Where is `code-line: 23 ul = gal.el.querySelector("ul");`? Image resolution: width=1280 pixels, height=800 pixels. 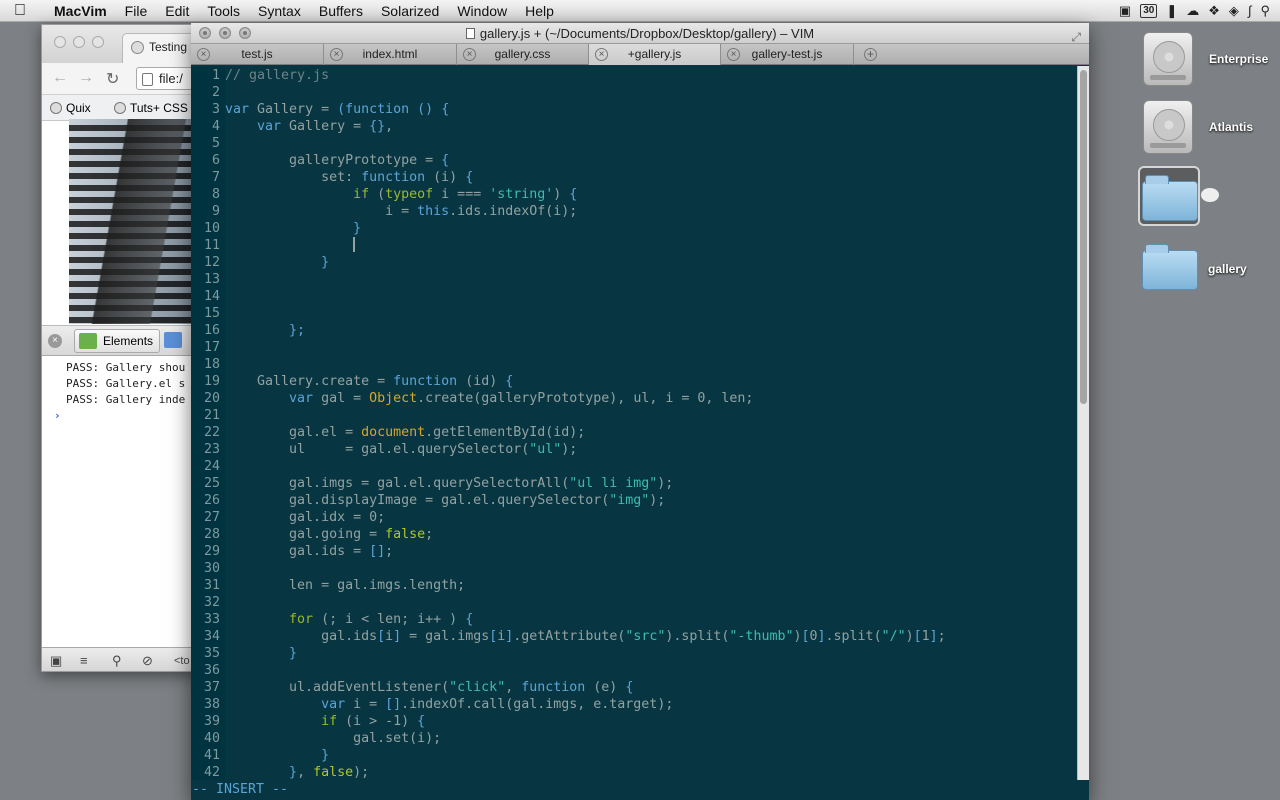 code-line: 23 ul = gal.el.querySelector("ul"); is located at coordinates (634, 449).